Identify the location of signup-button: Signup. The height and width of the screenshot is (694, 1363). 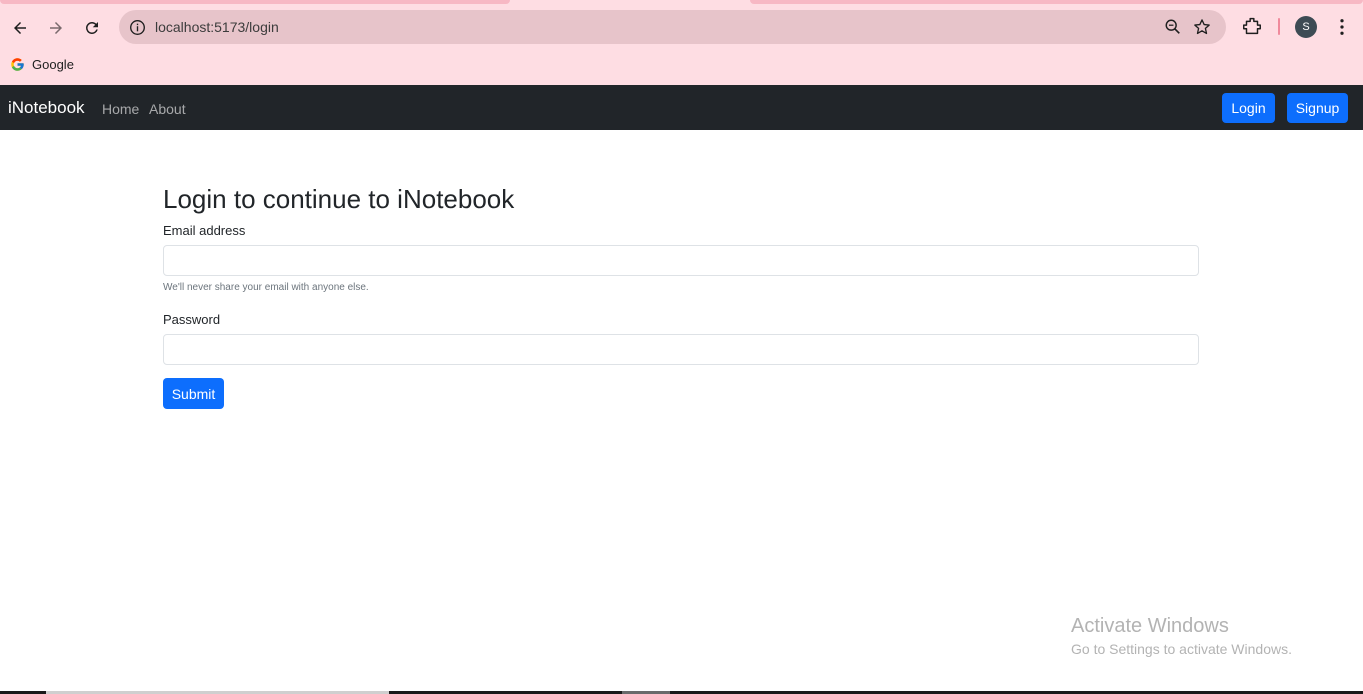
(1317, 108).